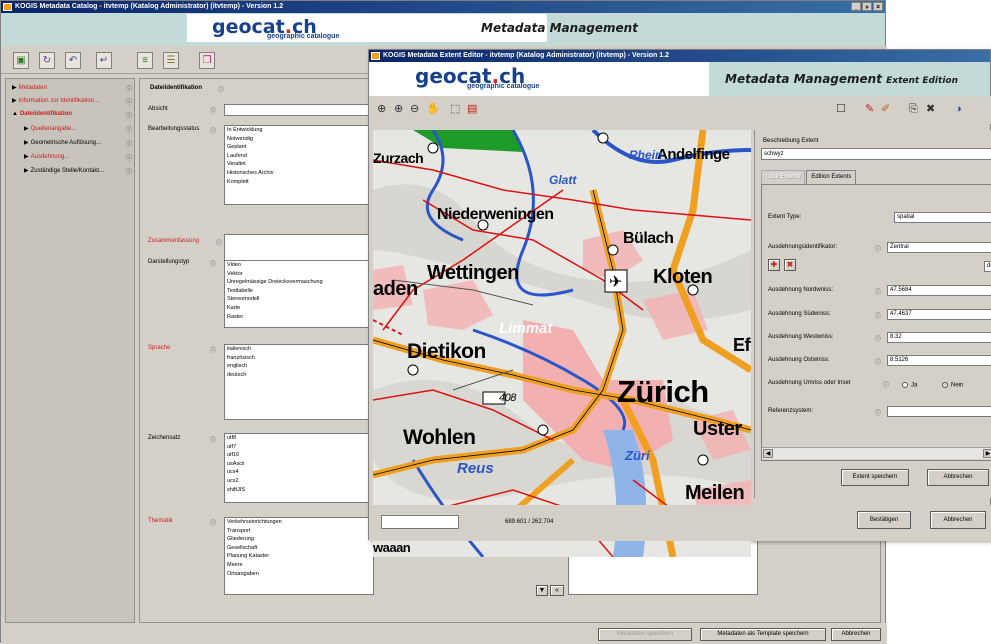 Image resolution: width=991 pixels, height=644 pixels. What do you see at coordinates (875, 477) in the screenshot?
I see `save-extent-button: Extent speichern` at bounding box center [875, 477].